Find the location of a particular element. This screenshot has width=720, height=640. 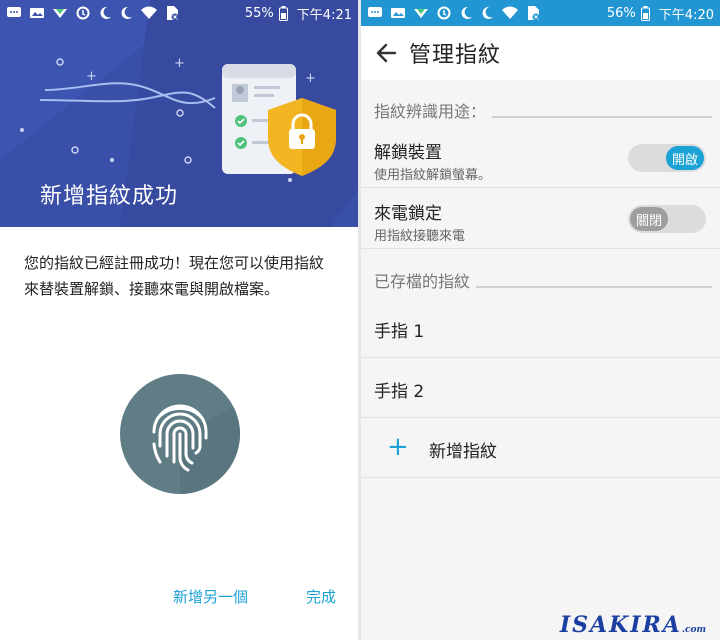

status-bar-left: 55% 下午4:21 is located at coordinates (179, 13).